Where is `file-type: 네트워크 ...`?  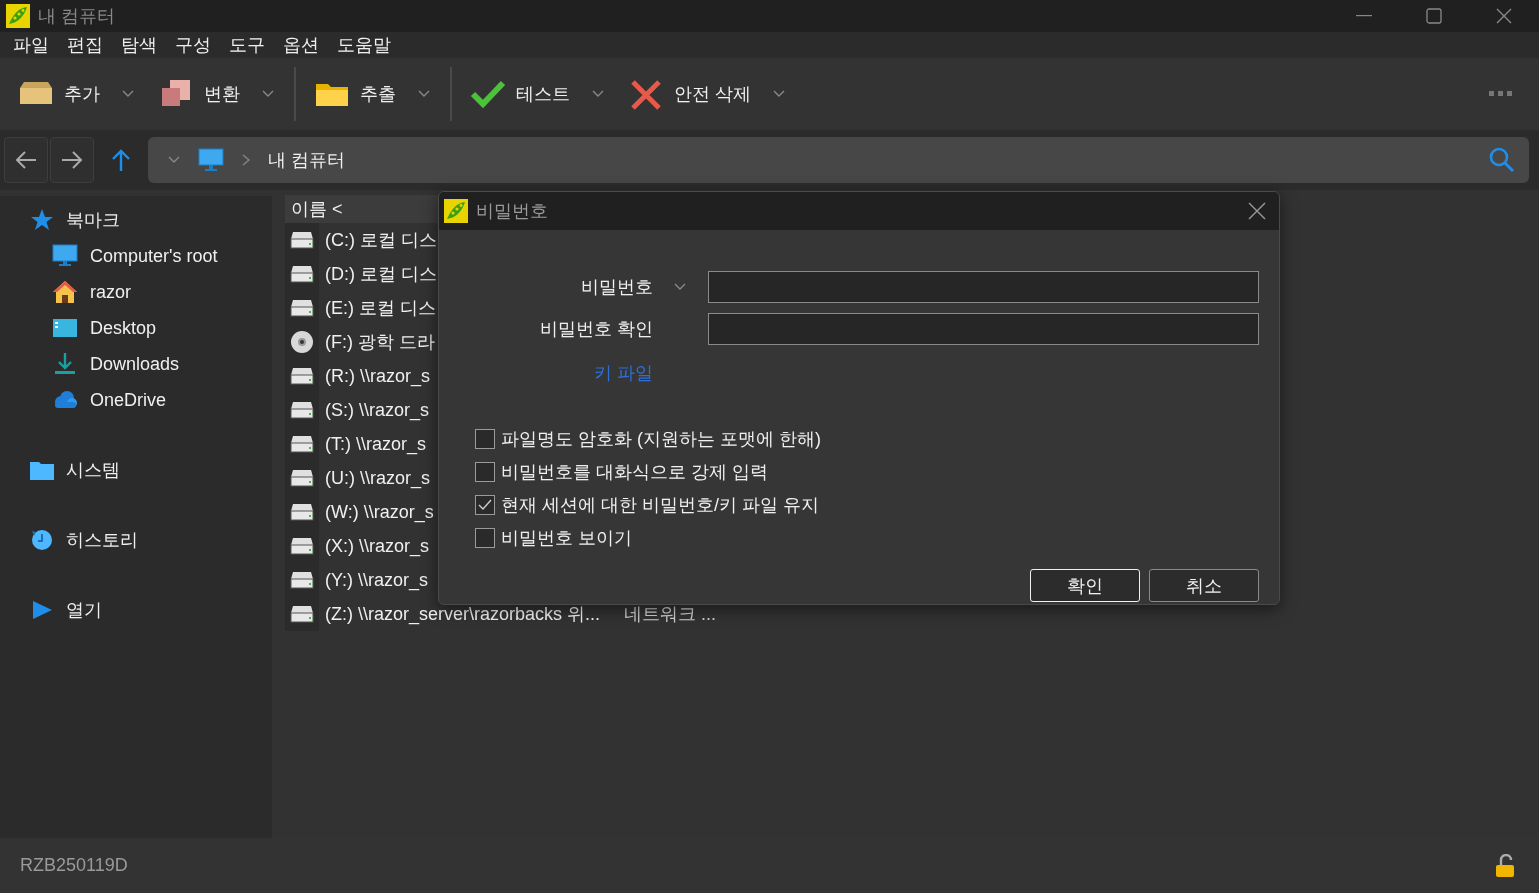
file-type: 네트워크 ... is located at coordinates (670, 614).